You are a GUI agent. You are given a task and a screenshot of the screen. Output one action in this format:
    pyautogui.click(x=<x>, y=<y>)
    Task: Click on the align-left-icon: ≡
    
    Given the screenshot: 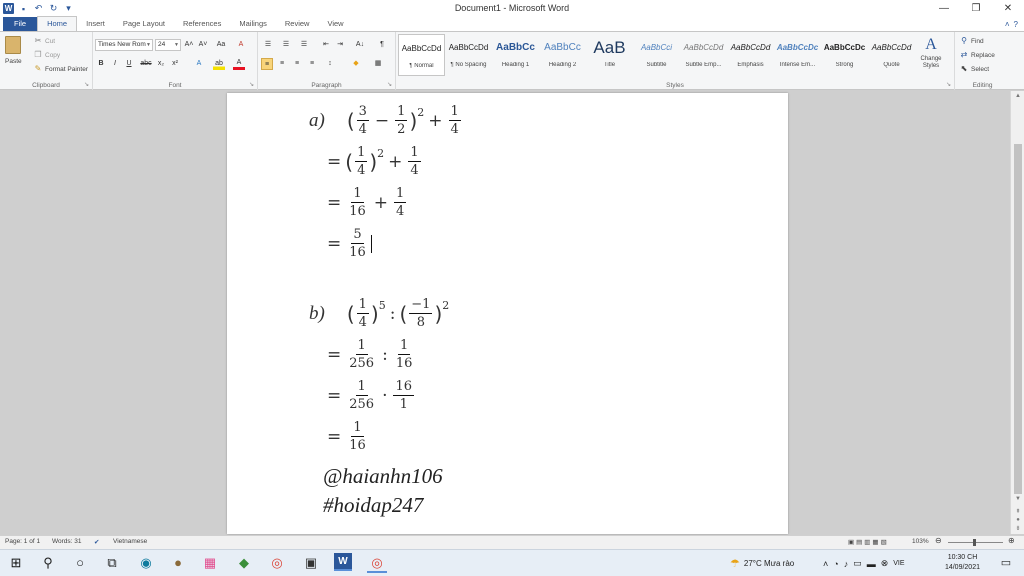 What is the action you would take?
    pyautogui.click(x=267, y=64)
    